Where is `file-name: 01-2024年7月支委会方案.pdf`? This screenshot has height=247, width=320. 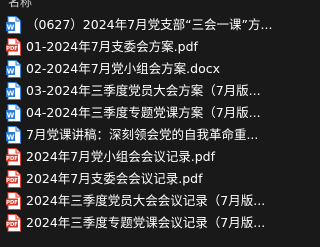 file-name: 01-2024年7月支委会方案.pdf is located at coordinates (112, 46).